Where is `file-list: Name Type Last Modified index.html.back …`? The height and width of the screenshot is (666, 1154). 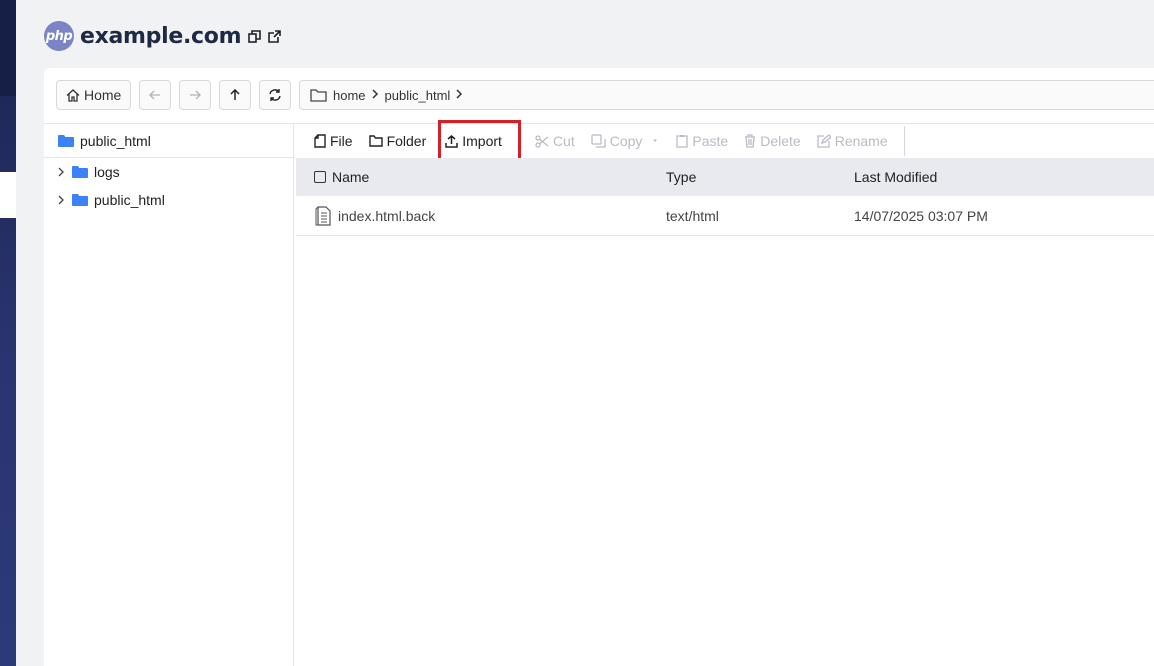 file-list: Name Type Last Modified index.html.back … is located at coordinates (725, 197).